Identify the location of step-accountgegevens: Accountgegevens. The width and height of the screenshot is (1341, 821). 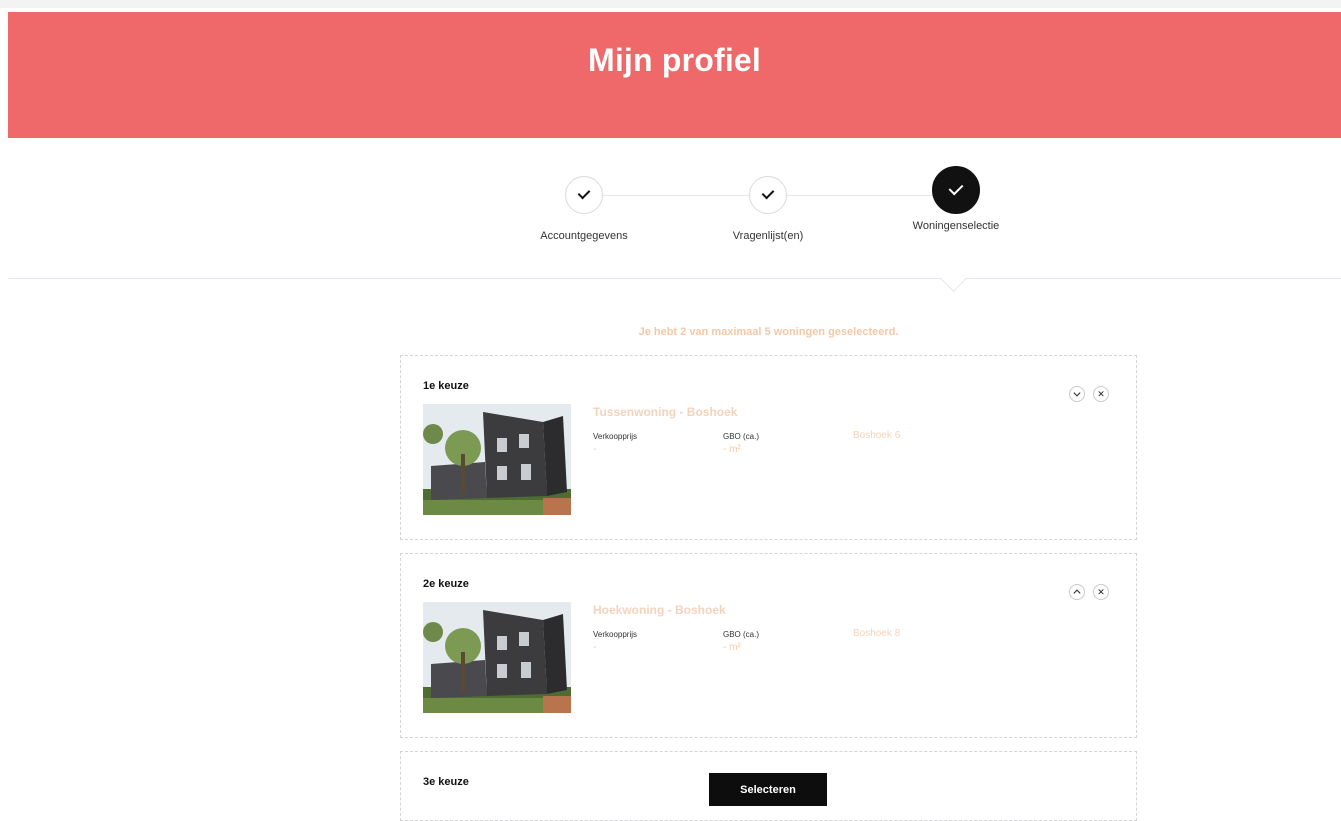
(584, 209).